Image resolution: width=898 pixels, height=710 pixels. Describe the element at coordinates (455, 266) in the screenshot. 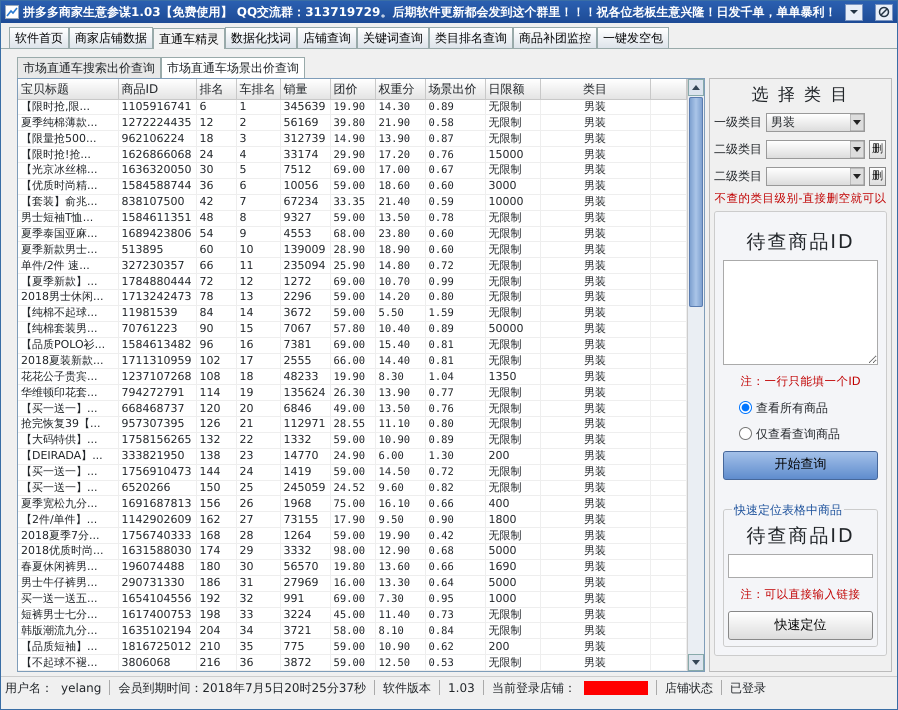

I see `table-cell: 0.72` at that location.